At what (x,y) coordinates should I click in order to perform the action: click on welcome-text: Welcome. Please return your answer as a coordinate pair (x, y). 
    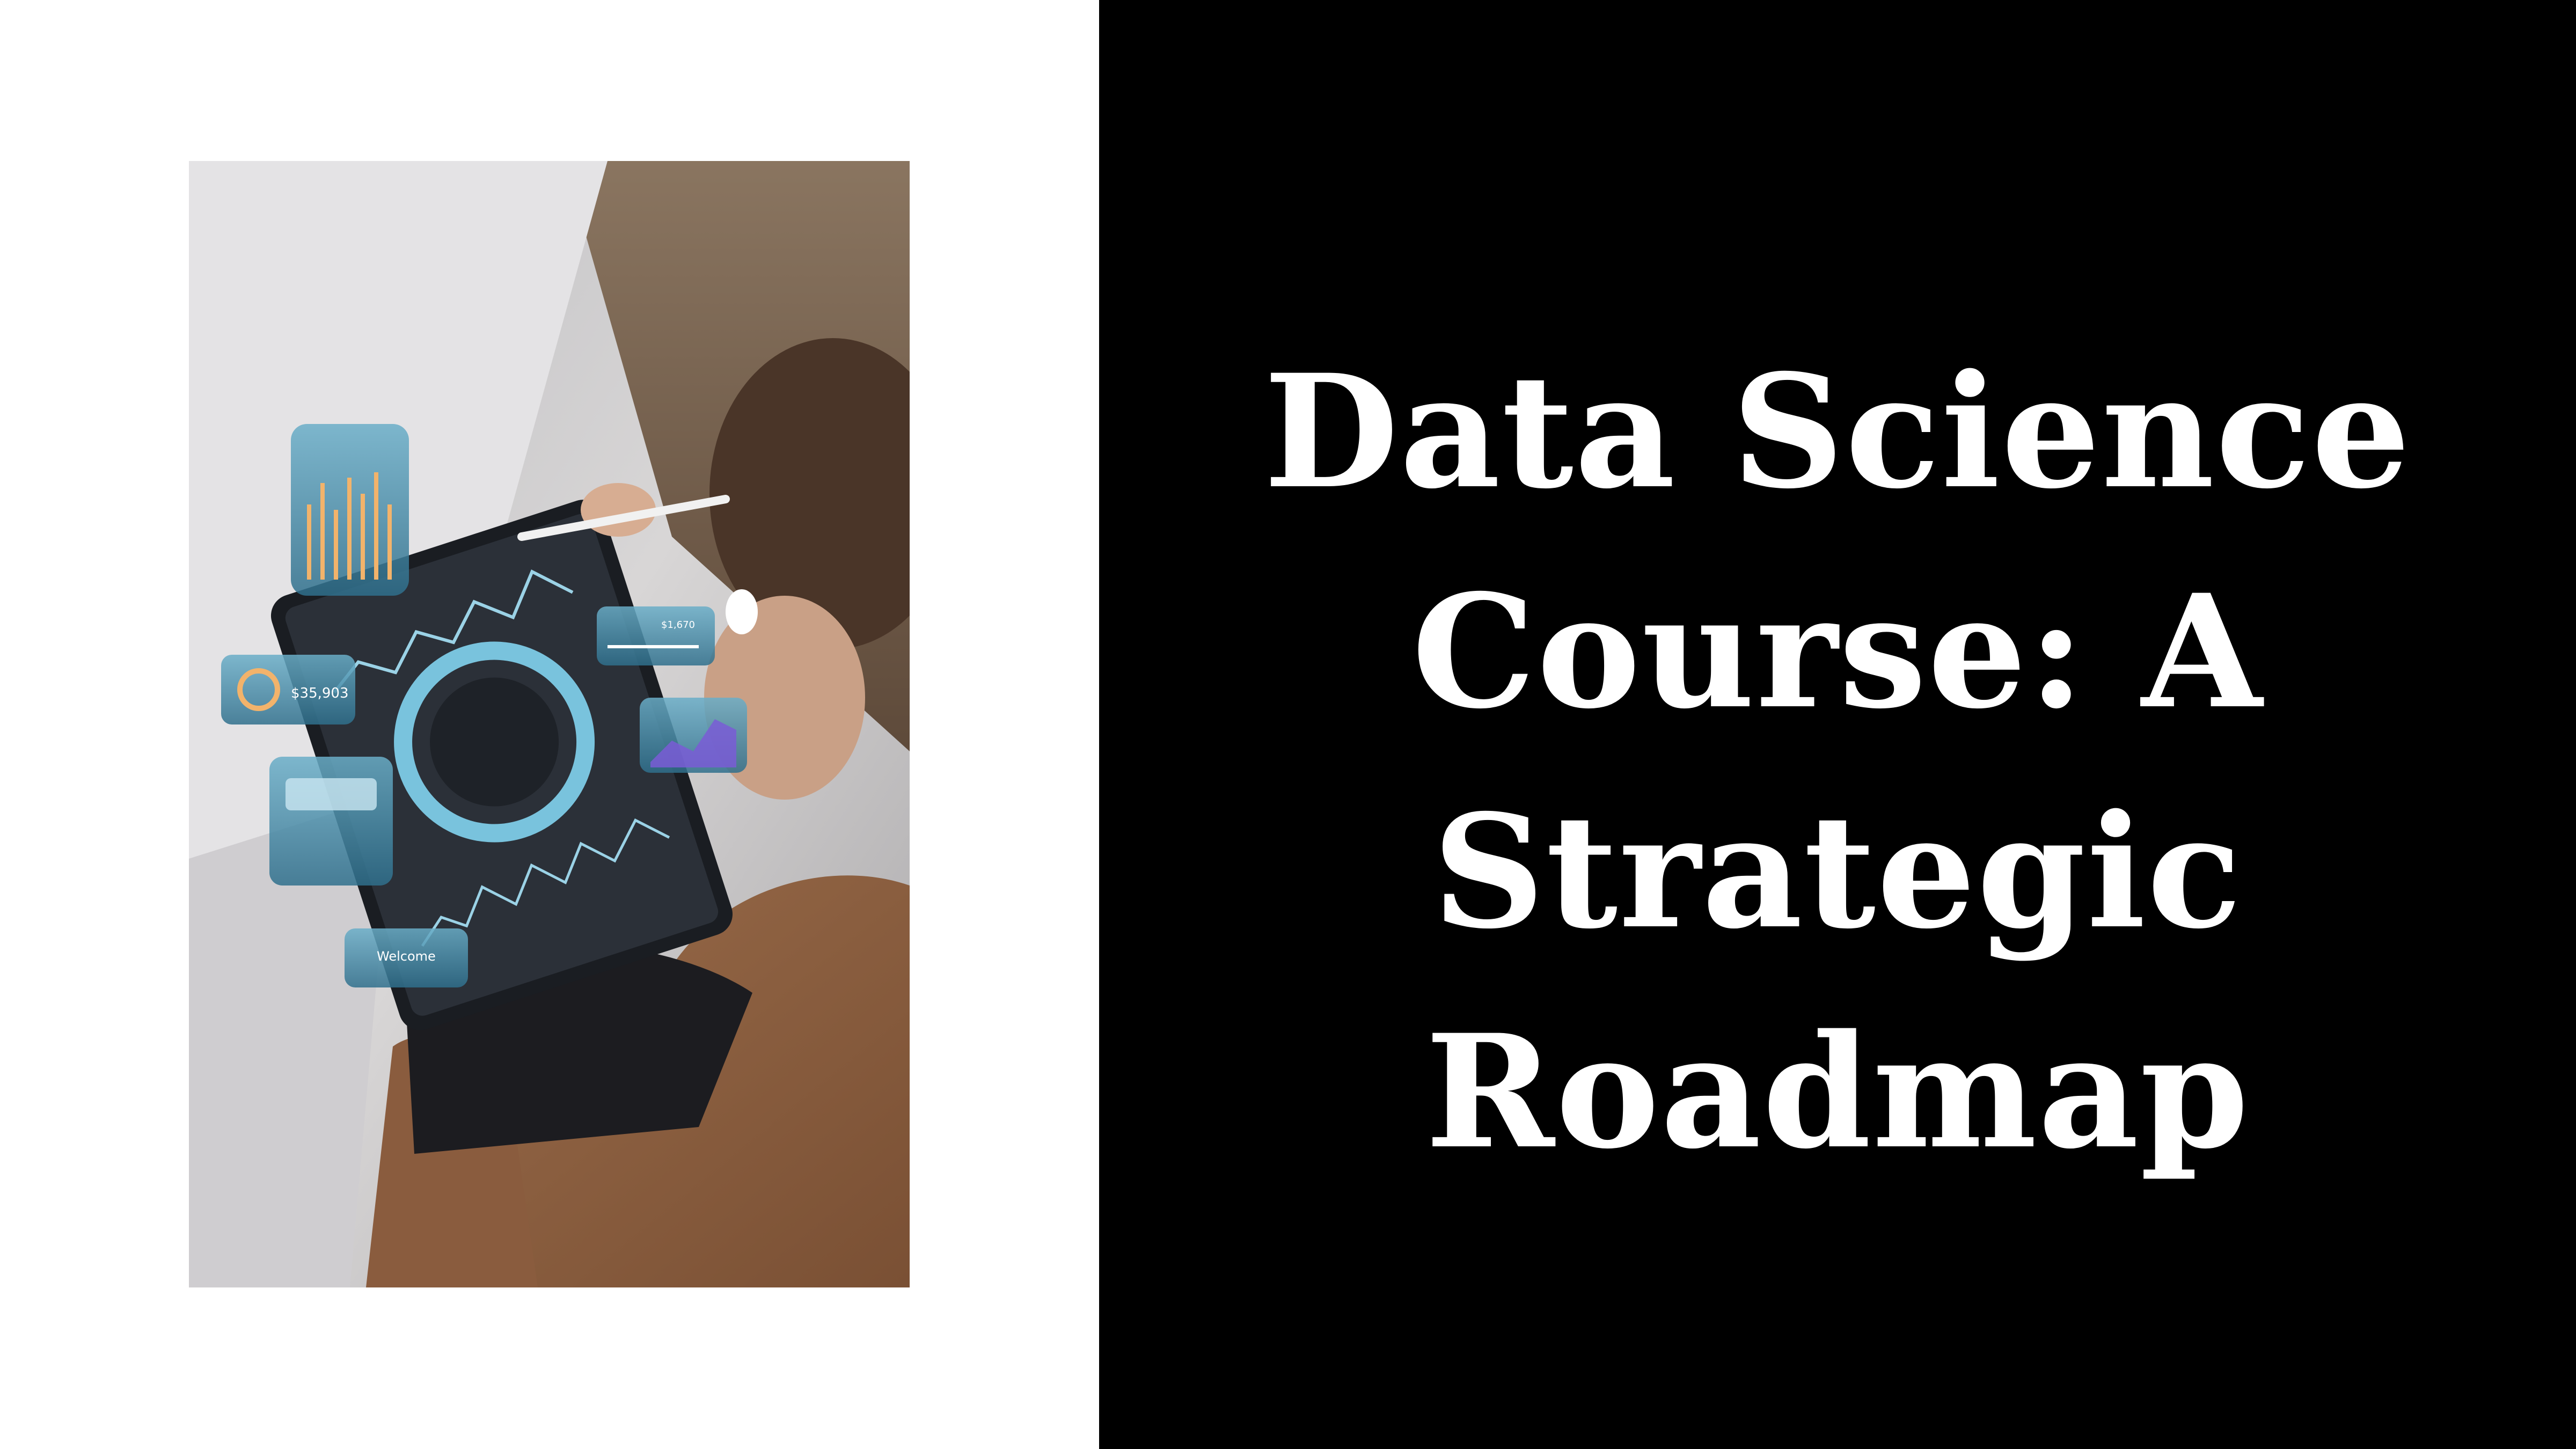
    Looking at the image, I should click on (406, 956).